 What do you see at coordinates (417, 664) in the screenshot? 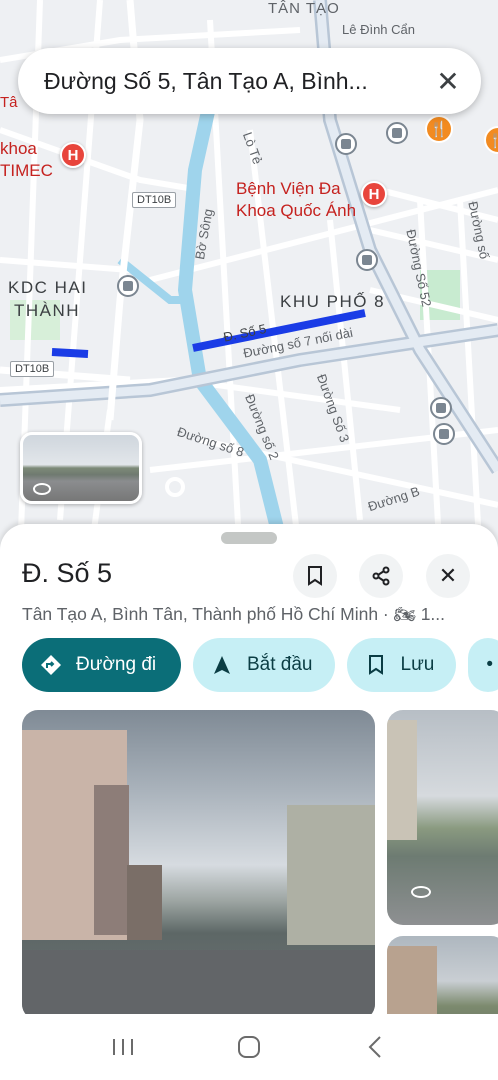
I see `save-label: Lưu` at bounding box center [417, 664].